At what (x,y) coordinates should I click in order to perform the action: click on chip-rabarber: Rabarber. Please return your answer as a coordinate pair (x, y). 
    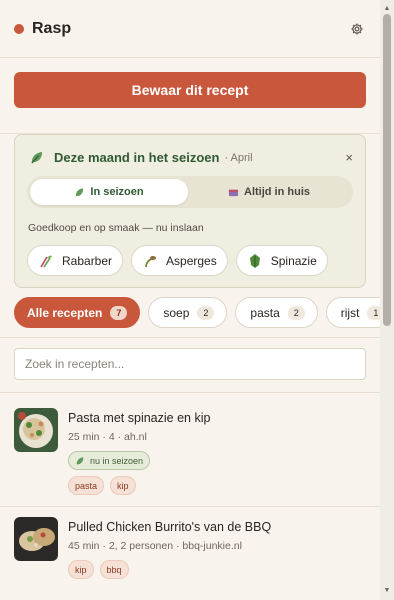
    Looking at the image, I should click on (75, 260).